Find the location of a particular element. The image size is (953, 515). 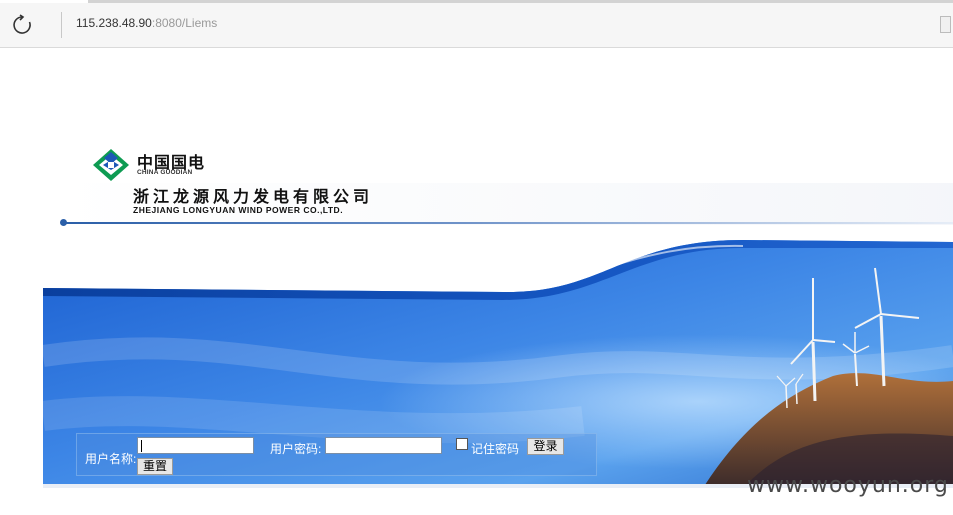

company-name-english: ZHEJIANG LONGYUAN WIND POWER CO.,LTD. is located at coordinates (238, 210).